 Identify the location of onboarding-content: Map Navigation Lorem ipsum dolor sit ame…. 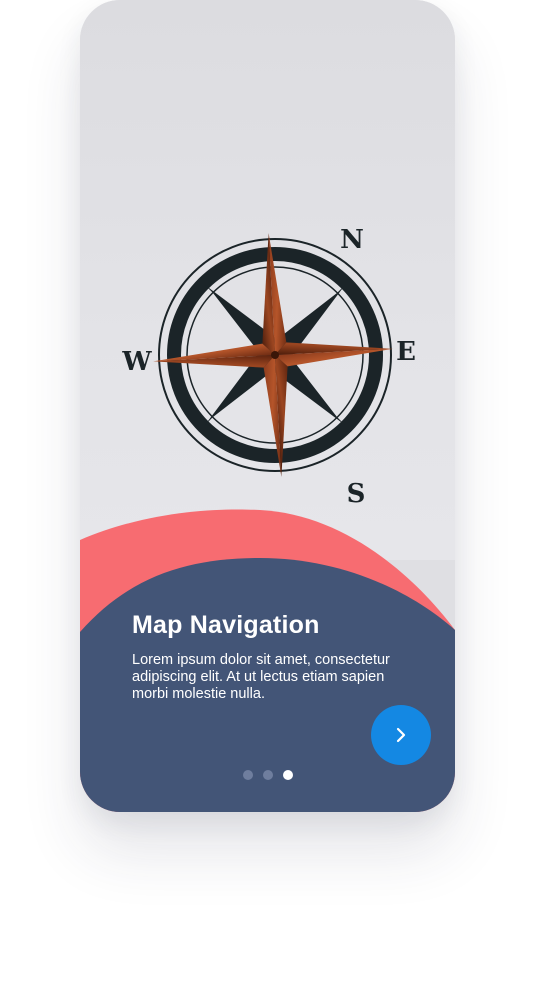
(277, 654).